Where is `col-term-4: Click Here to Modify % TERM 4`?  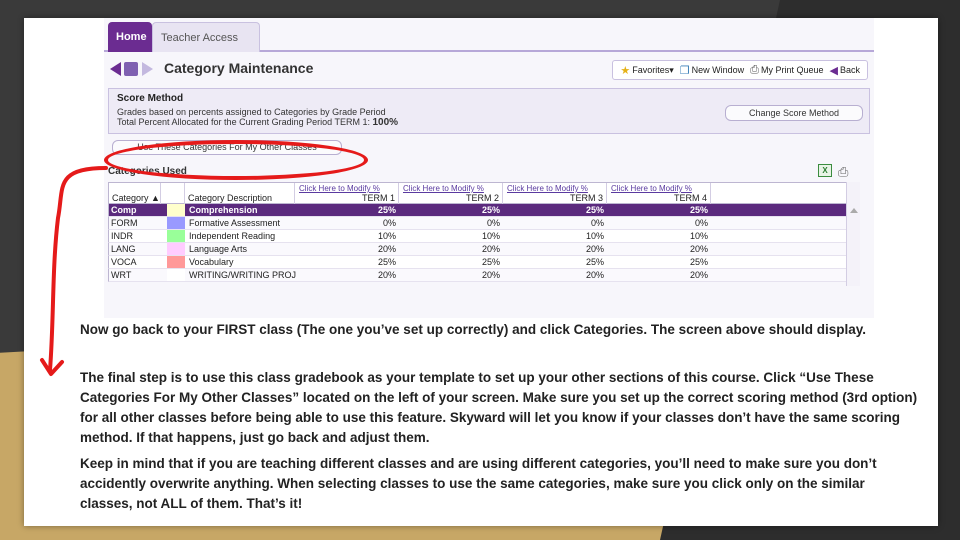
col-term-4: Click Here to Modify % TERM 4 is located at coordinates (659, 194).